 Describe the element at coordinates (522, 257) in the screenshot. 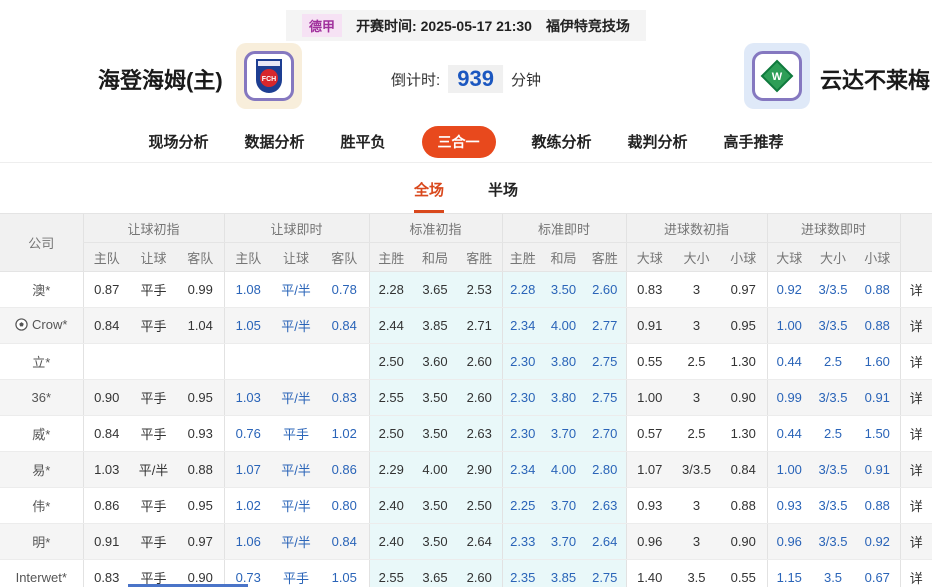

I see `column-subheader: 主胜` at that location.